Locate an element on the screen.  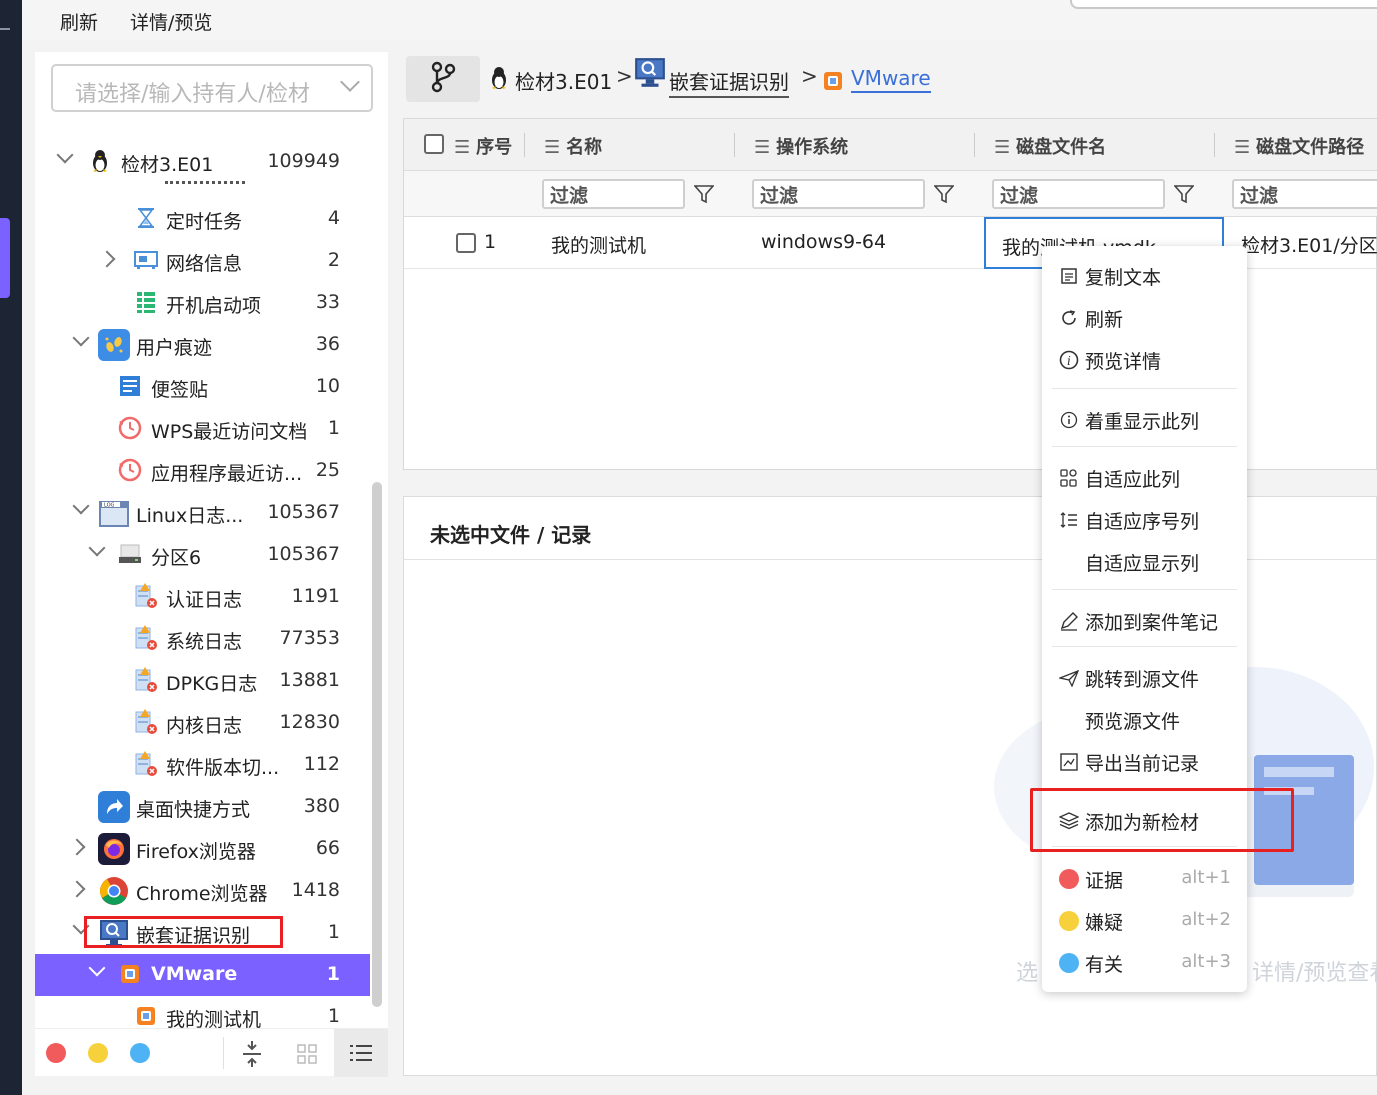
menu-item-autofit-index-column: 自适应序号列 is located at coordinates (1144, 519).